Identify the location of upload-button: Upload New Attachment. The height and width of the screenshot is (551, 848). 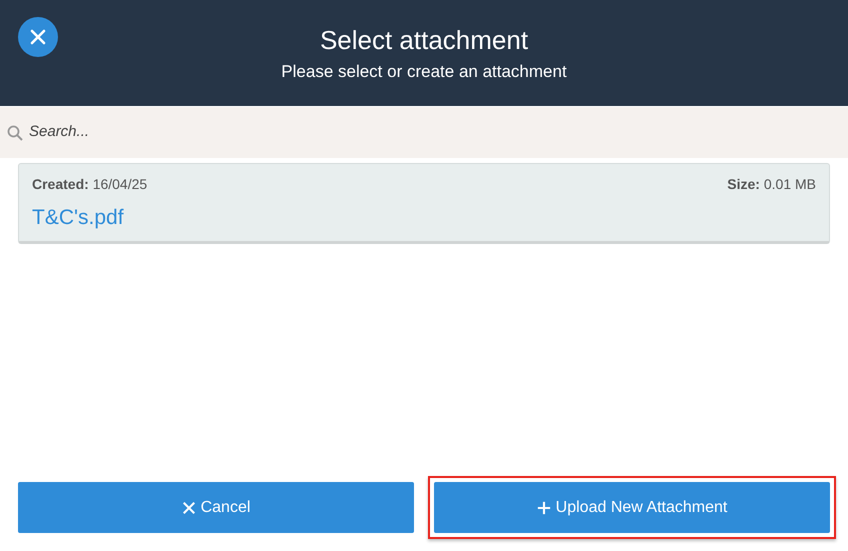
(632, 507).